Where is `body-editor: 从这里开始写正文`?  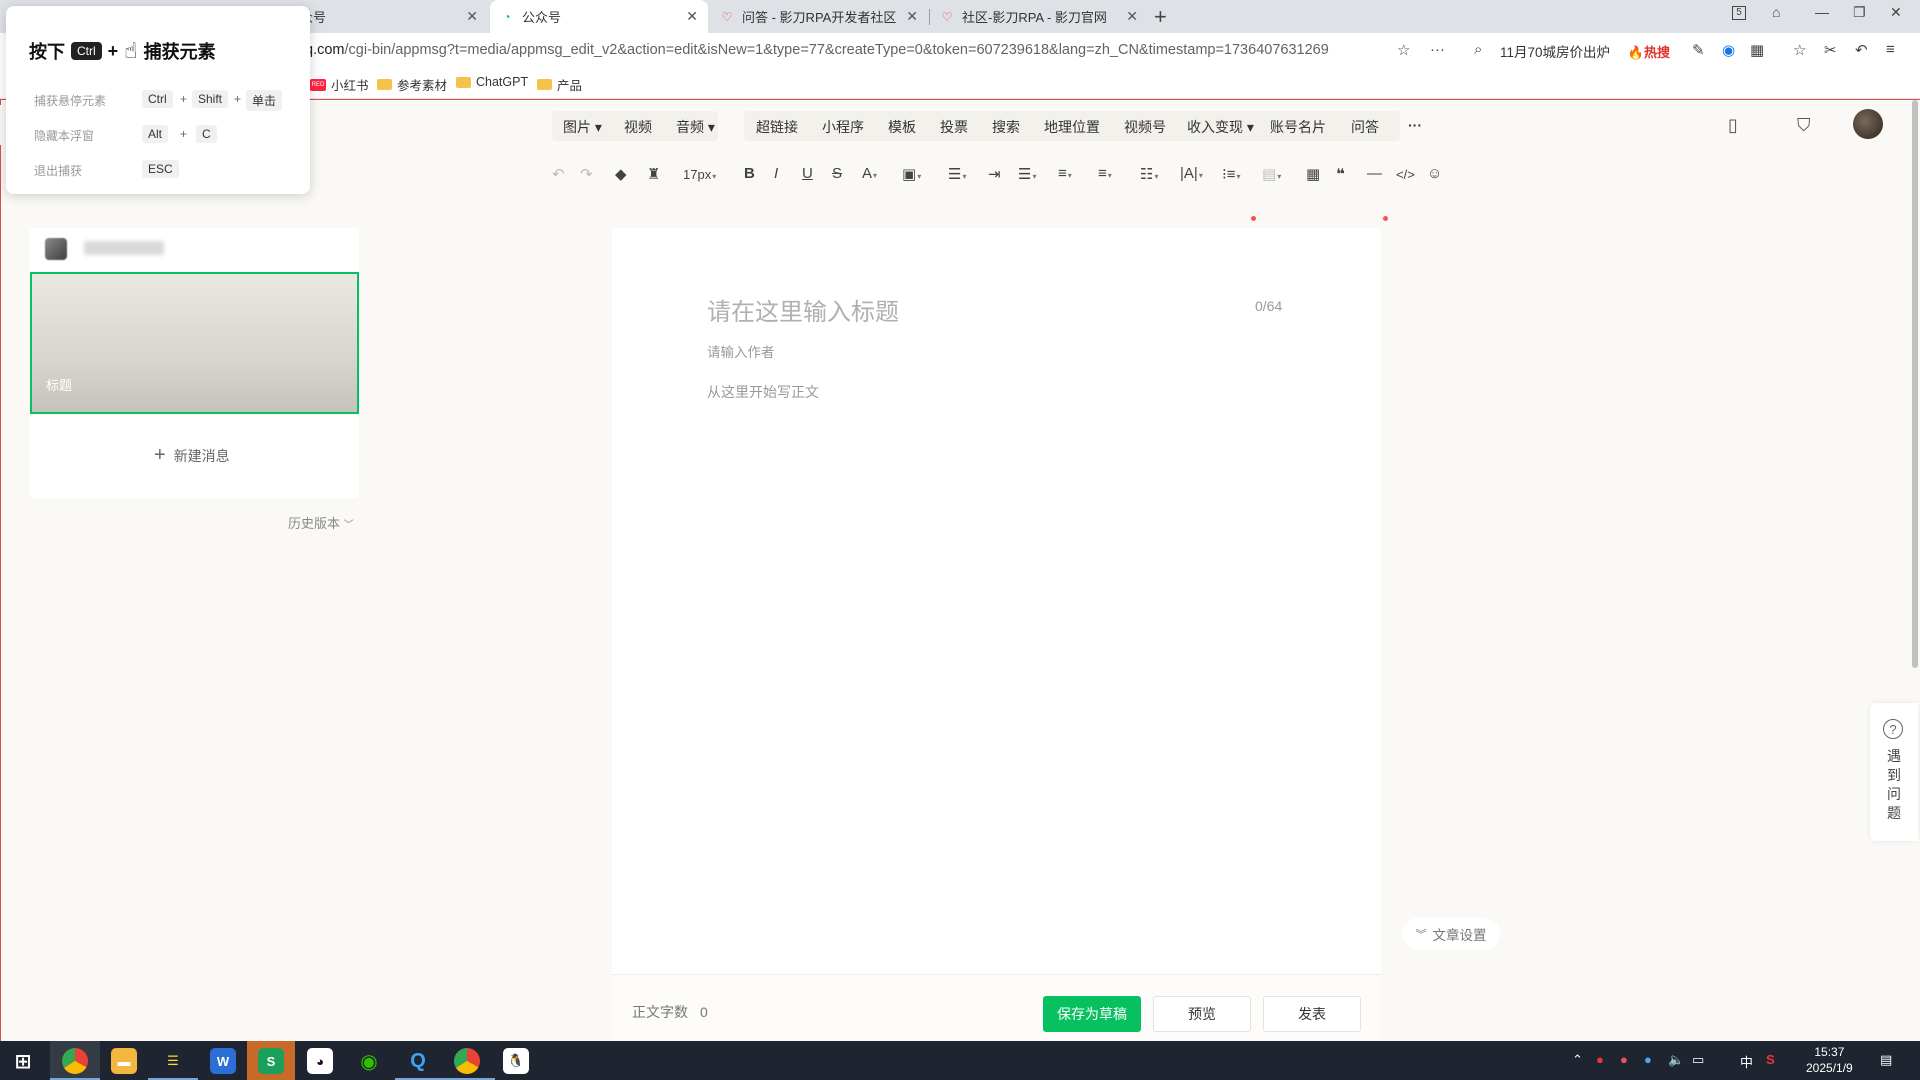 body-editor: 从这里开始写正文 is located at coordinates (763, 392).